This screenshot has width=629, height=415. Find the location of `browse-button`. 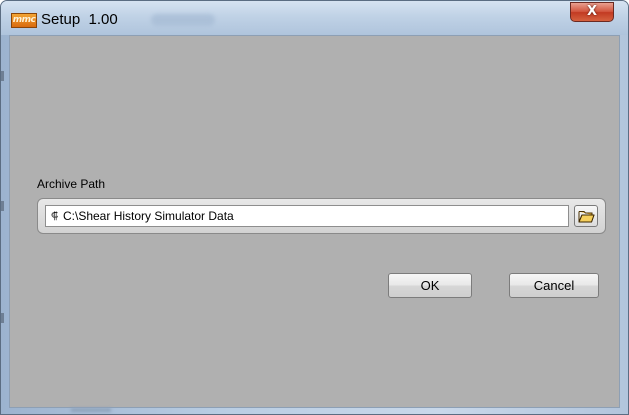

browse-button is located at coordinates (586, 216).